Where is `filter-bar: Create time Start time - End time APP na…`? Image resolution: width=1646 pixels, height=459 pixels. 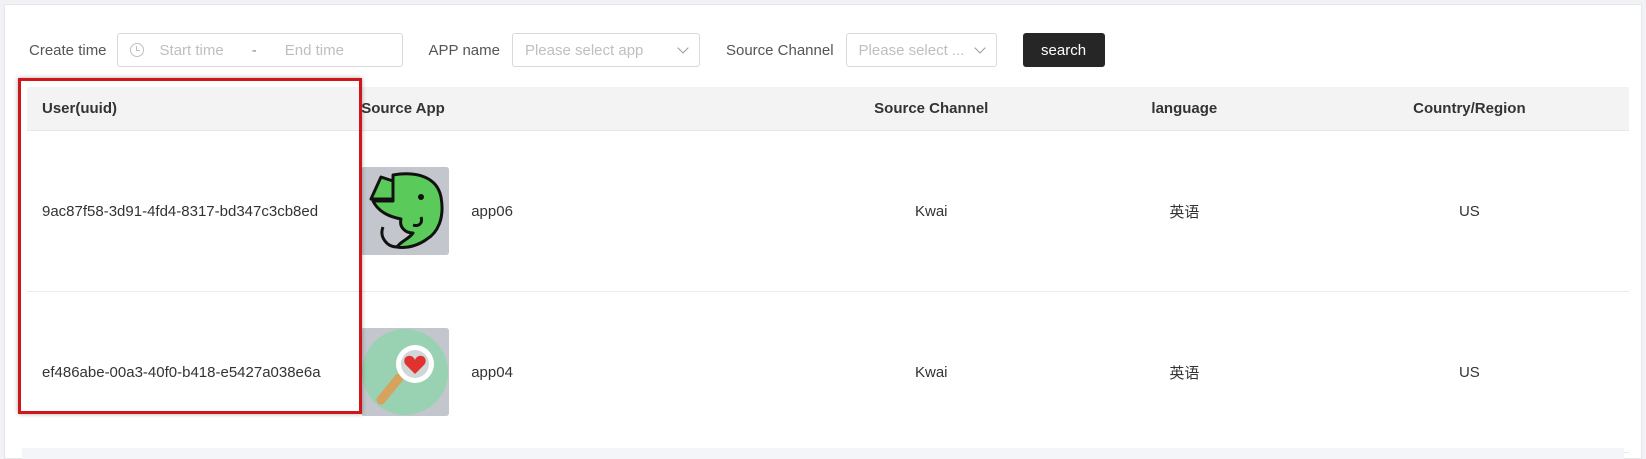
filter-bar: Create time Start time - End time APP na… is located at coordinates (567, 50).